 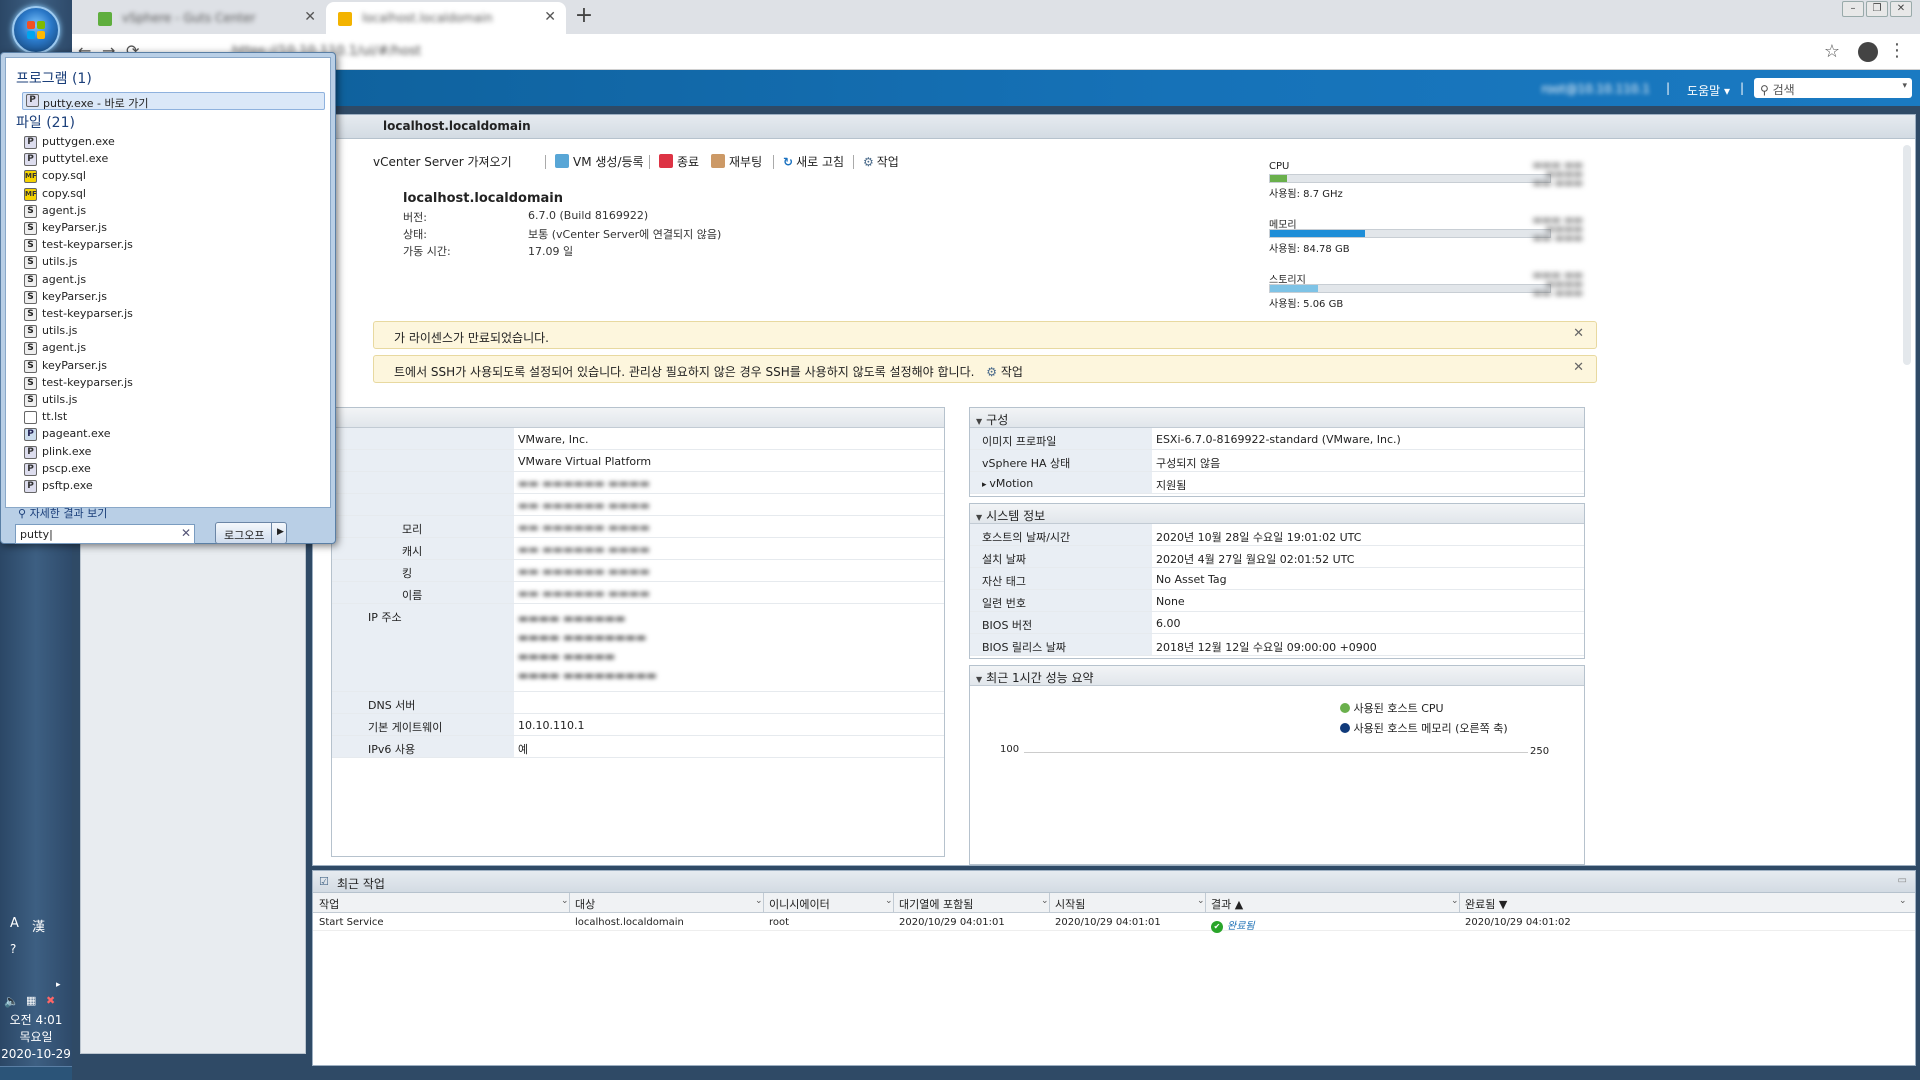 I want to click on column-divider, so click(x=569, y=903).